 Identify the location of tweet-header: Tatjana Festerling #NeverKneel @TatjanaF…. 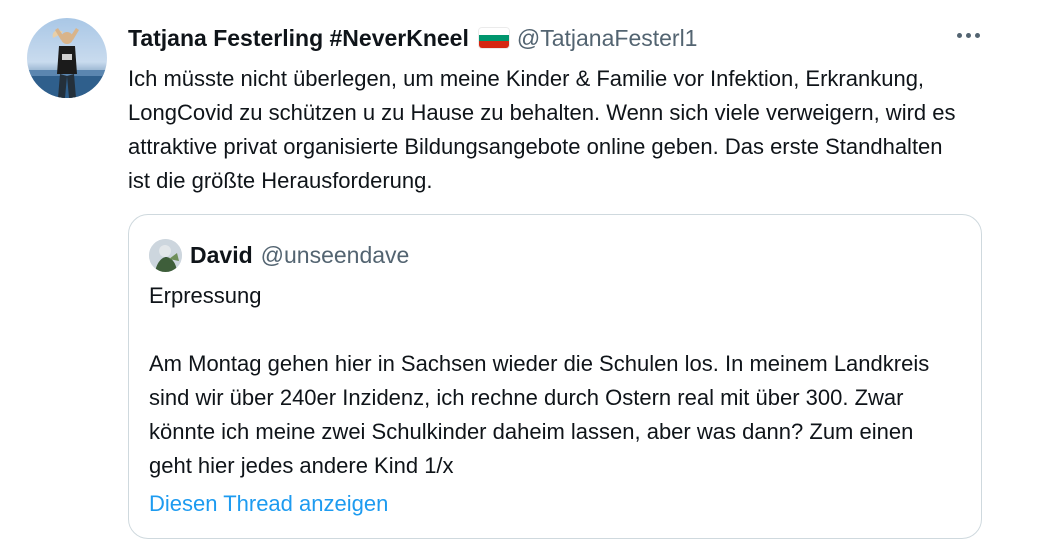
(412, 38).